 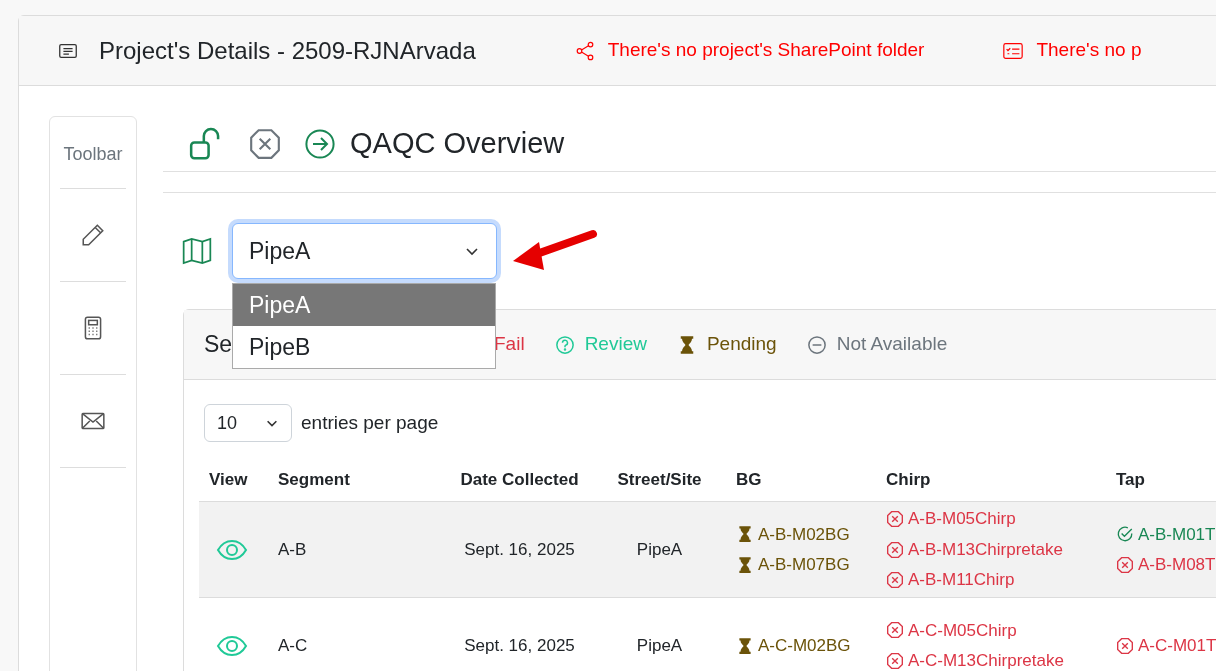 I want to click on legend-label: Not Available, so click(x=892, y=344).